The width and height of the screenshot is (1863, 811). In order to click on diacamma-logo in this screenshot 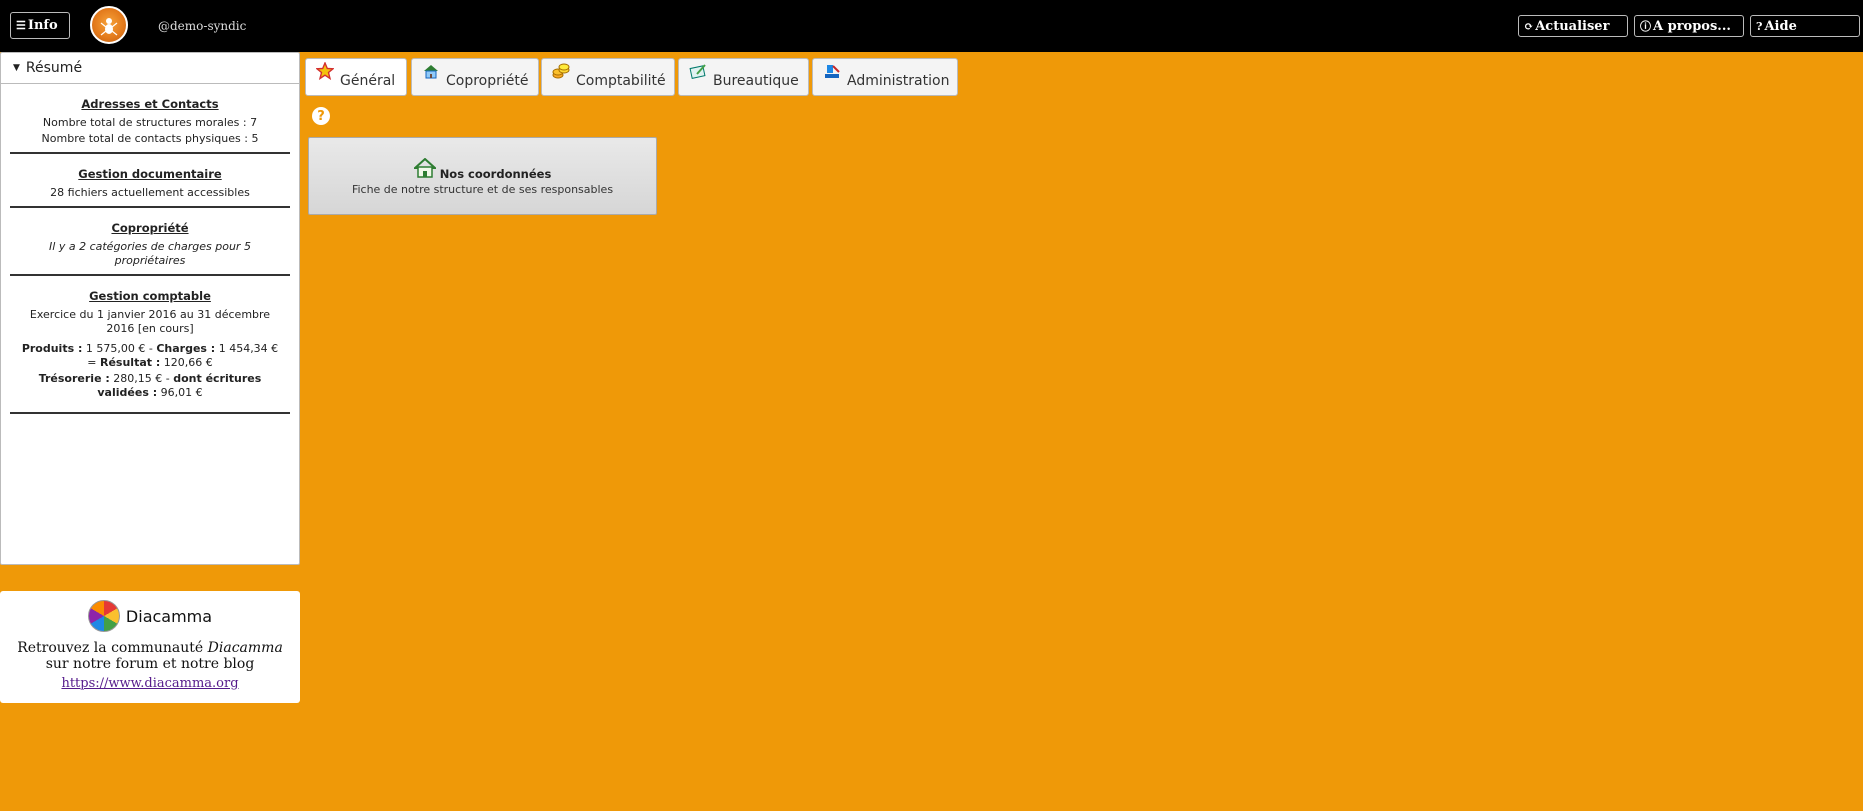, I will do `click(103, 616)`.